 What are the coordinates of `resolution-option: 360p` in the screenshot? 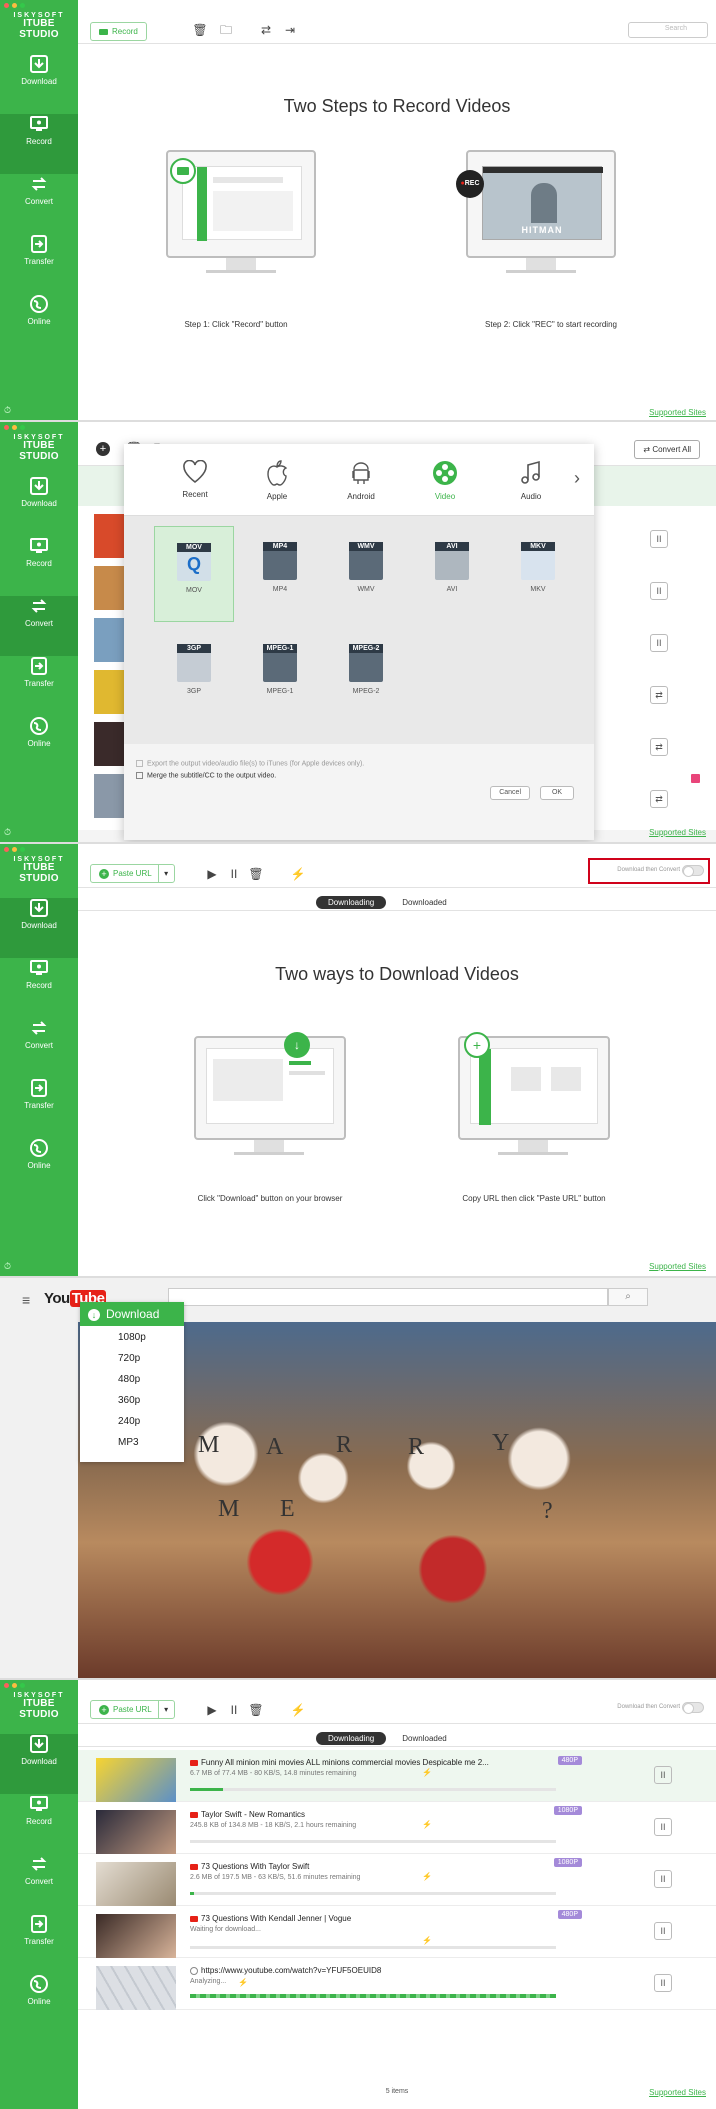 It's located at (132, 1399).